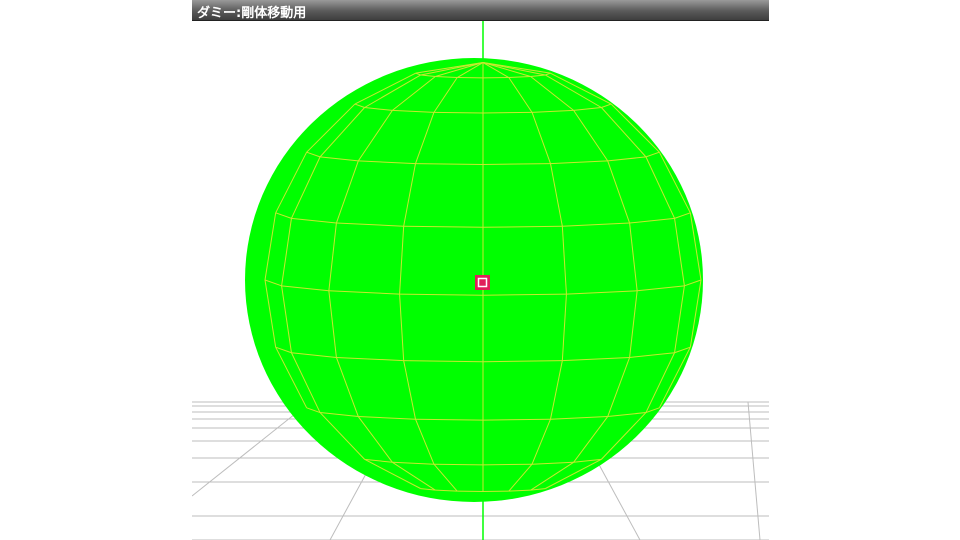  Describe the element at coordinates (482, 282) in the screenshot. I see `selection-marker` at that location.